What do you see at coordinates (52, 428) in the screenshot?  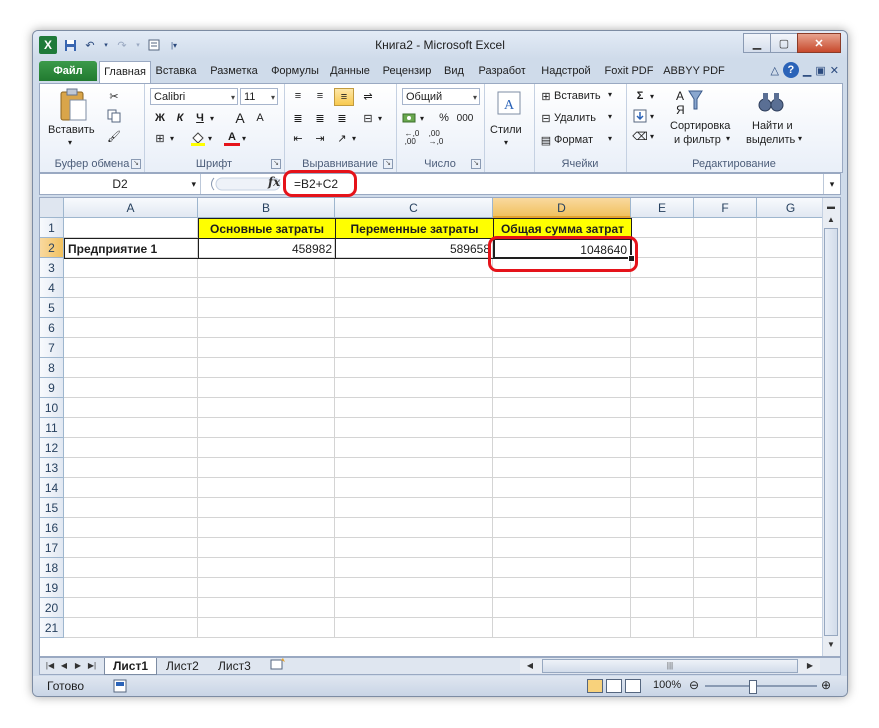 I see `row-header: 11` at bounding box center [52, 428].